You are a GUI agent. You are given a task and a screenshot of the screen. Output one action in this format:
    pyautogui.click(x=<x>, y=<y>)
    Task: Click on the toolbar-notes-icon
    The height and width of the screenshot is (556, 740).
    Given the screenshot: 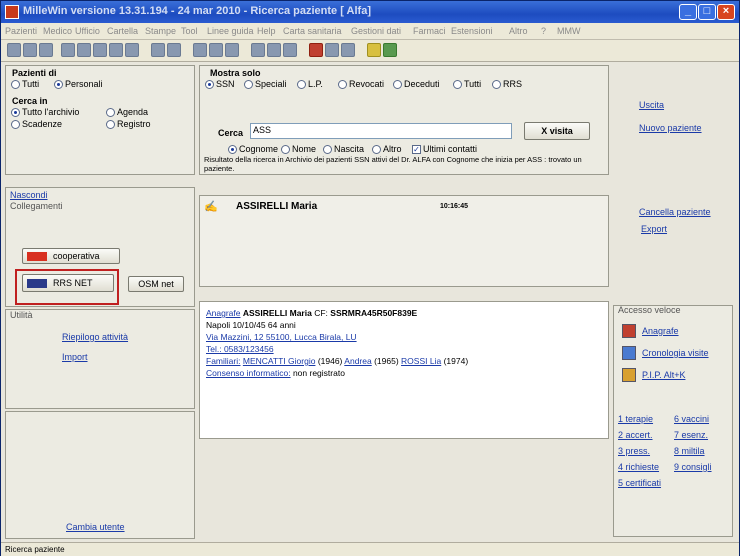 What is the action you would take?
    pyautogui.click(x=390, y=50)
    